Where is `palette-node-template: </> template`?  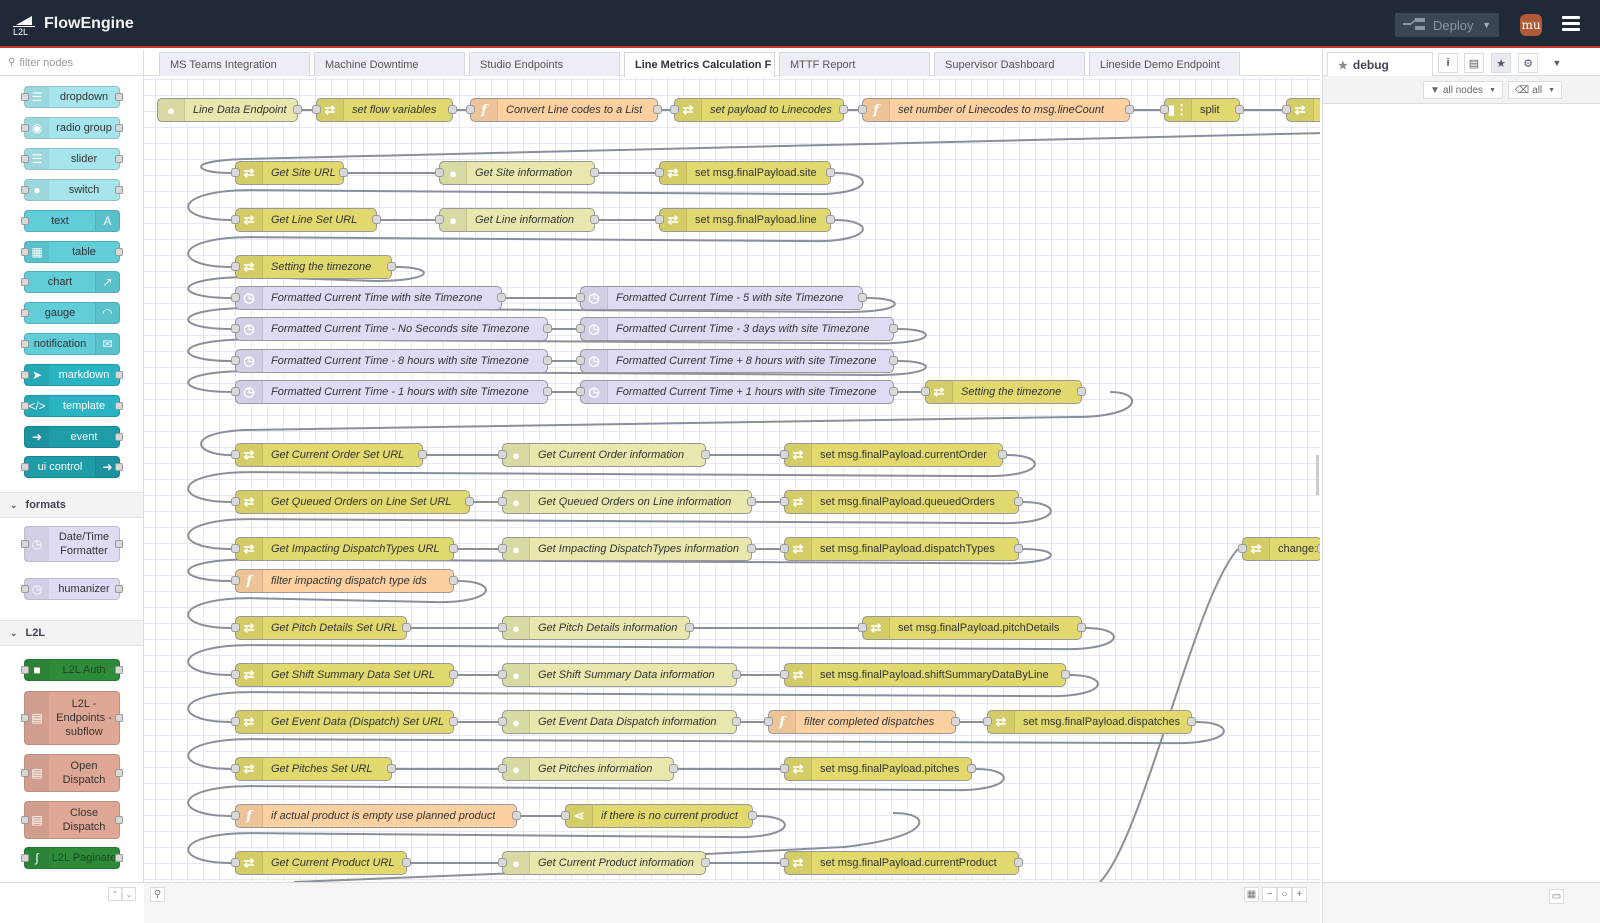 palette-node-template: </> template is located at coordinates (72, 406).